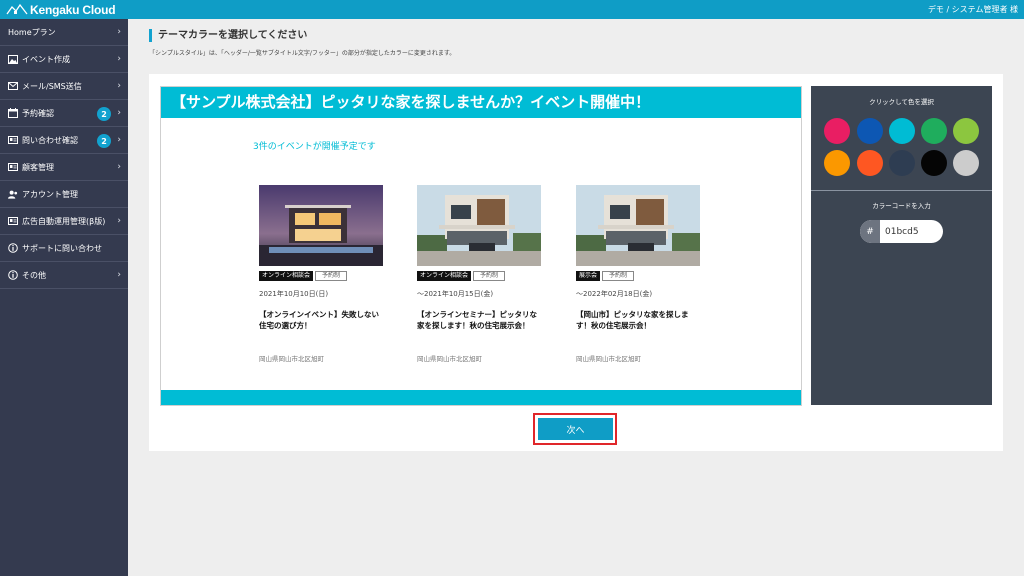 This screenshot has width=1024, height=576. I want to click on color-code-title: カラーコードを入力, so click(901, 206).